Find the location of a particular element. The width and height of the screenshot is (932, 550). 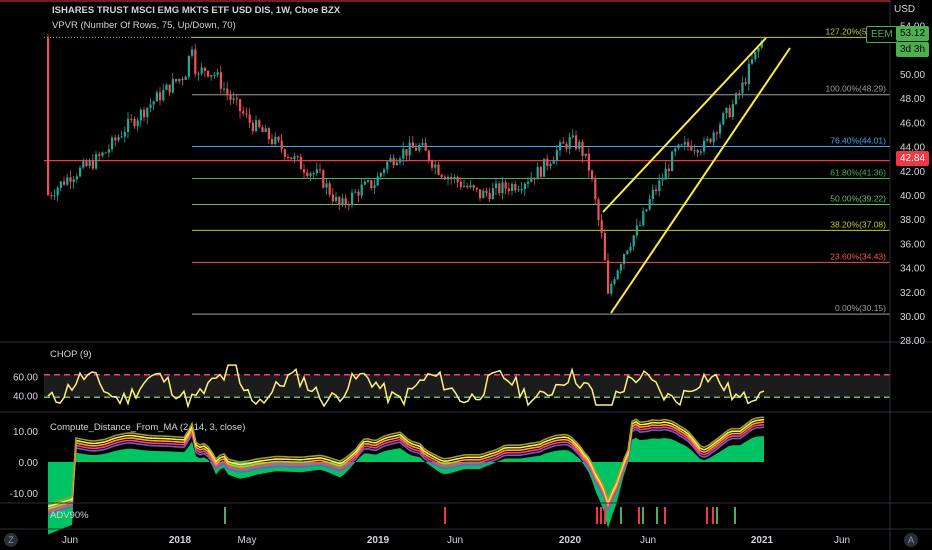

chop-tick-label: 60.00 is located at coordinates (25, 378).